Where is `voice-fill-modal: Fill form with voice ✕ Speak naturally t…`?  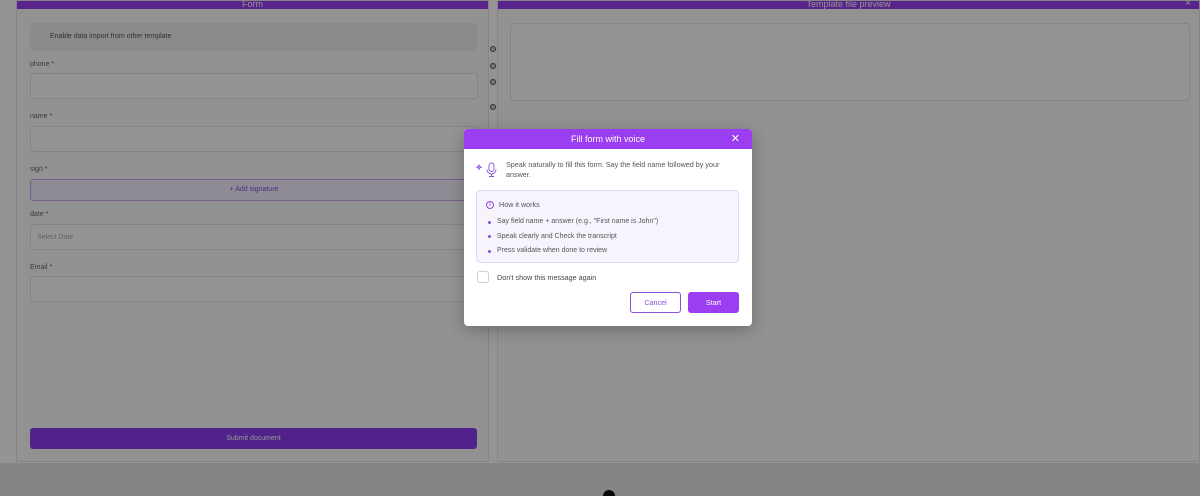 voice-fill-modal: Fill form with voice ✕ Speak naturally t… is located at coordinates (608, 227).